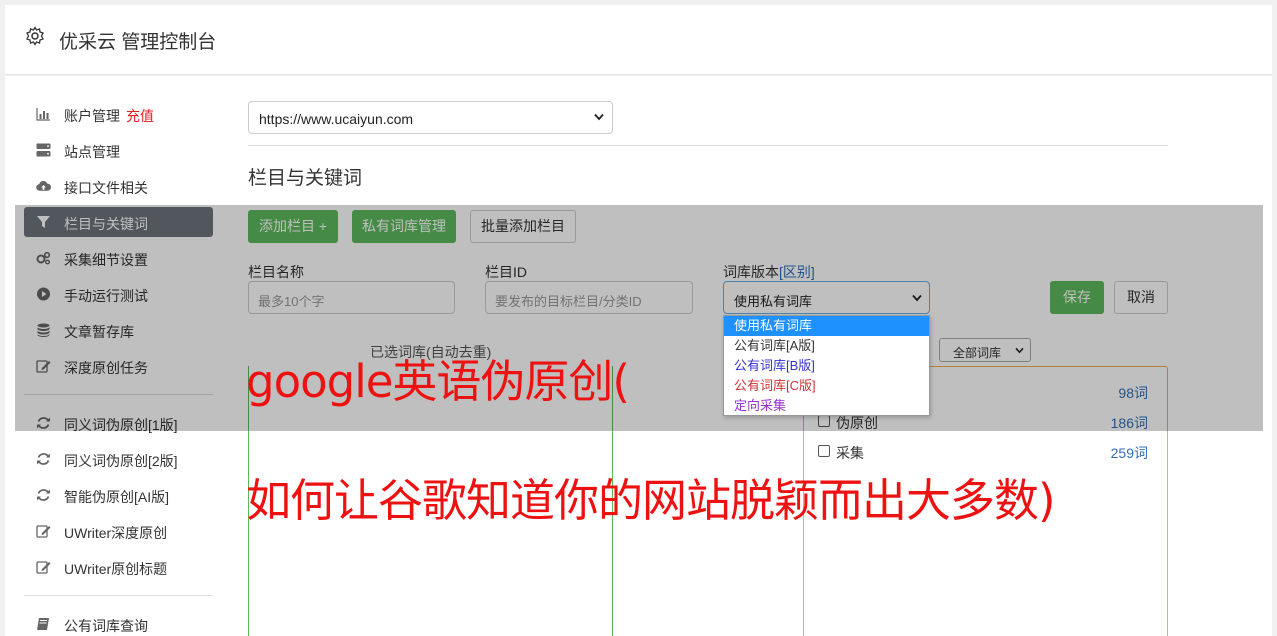 The width and height of the screenshot is (1277, 636). What do you see at coordinates (523, 226) in the screenshot?
I see `batch-add-button: 批量添加栏目` at bounding box center [523, 226].